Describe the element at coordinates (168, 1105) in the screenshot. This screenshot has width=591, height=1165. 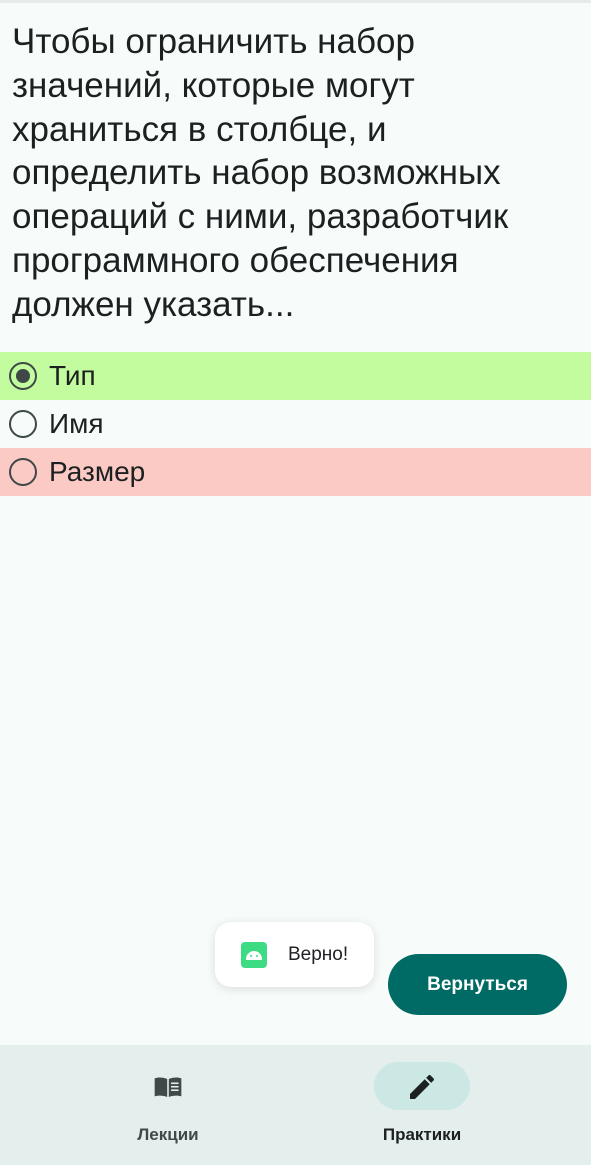
I see `nav-item-lectures: Лекции` at that location.